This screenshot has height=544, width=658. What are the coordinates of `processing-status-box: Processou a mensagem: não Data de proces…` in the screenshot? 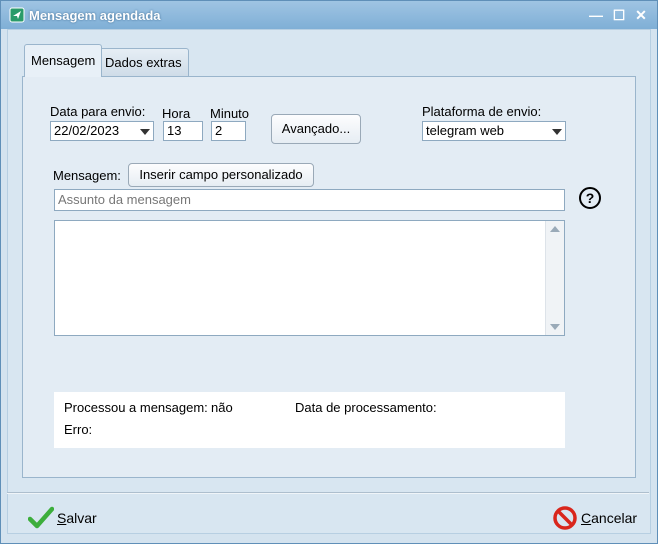 It's located at (309, 420).